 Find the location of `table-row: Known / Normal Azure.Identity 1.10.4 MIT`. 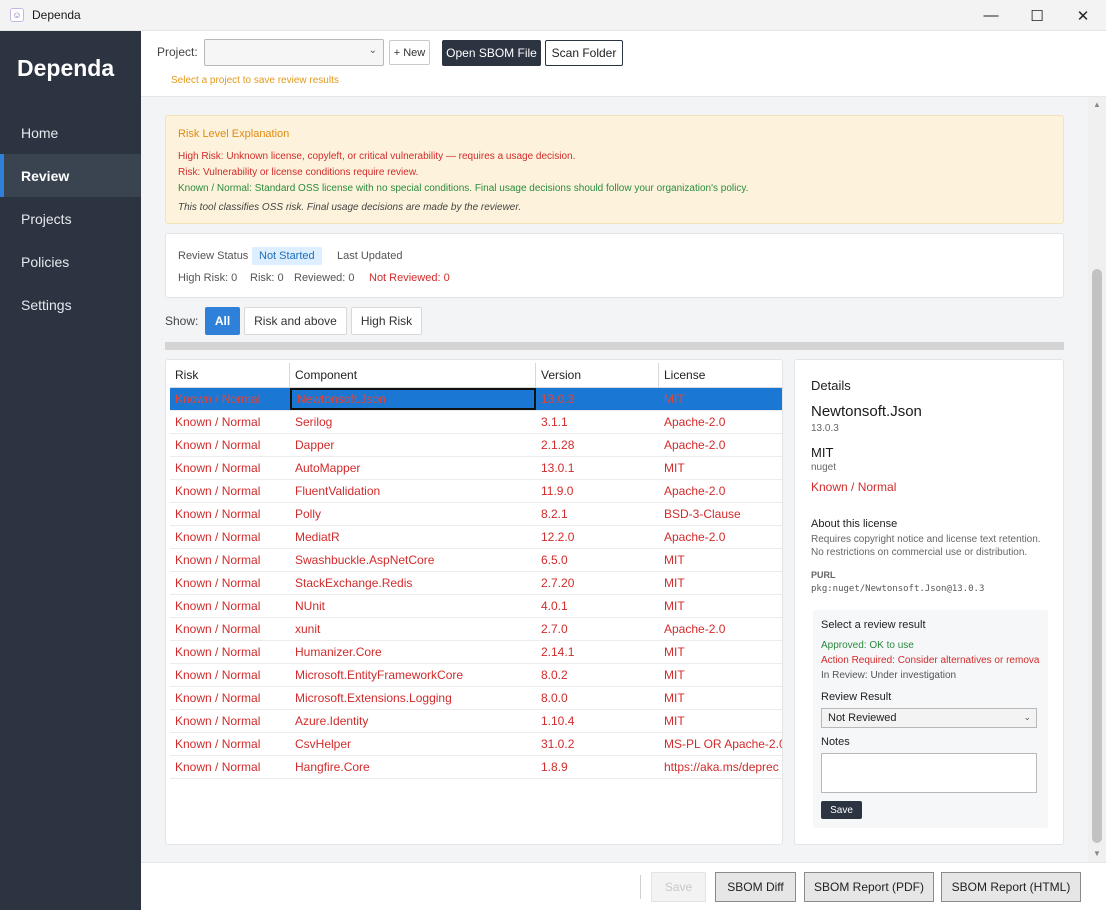

table-row: Known / Normal Azure.Identity 1.10.4 MIT is located at coordinates (476, 721).